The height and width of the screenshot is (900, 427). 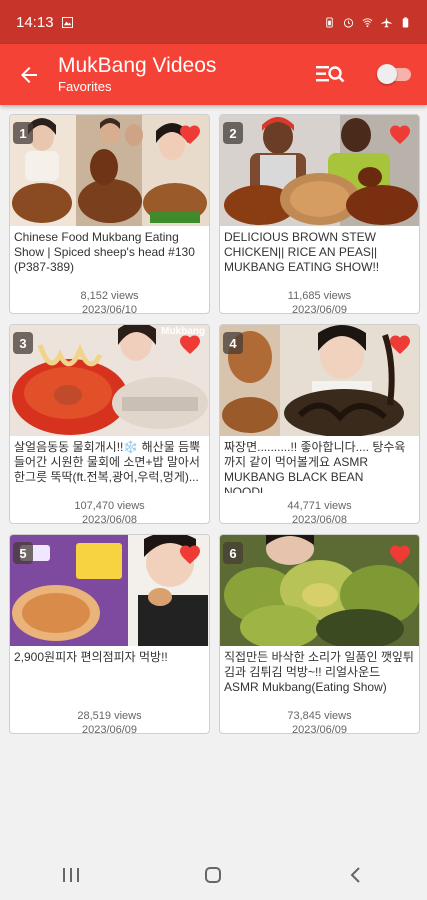 What do you see at coordinates (91, 657) in the screenshot?
I see `video-title: 2,900원피자 편의점피자 먹방!!` at bounding box center [91, 657].